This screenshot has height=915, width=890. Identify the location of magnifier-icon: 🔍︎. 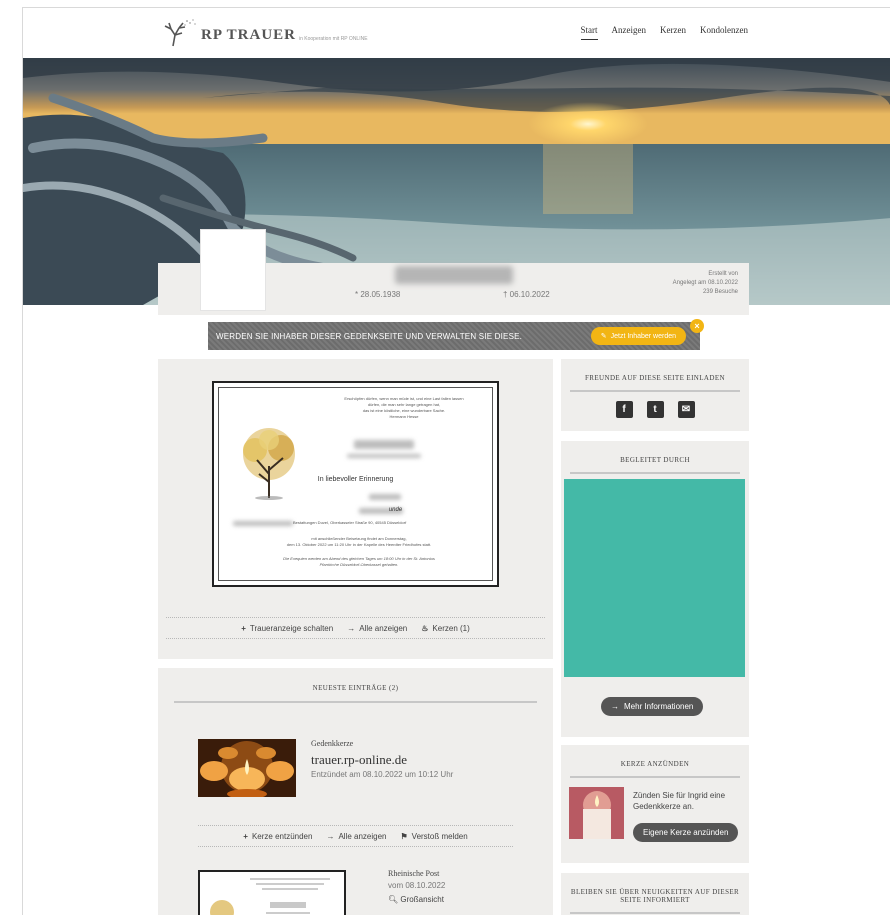
(394, 899).